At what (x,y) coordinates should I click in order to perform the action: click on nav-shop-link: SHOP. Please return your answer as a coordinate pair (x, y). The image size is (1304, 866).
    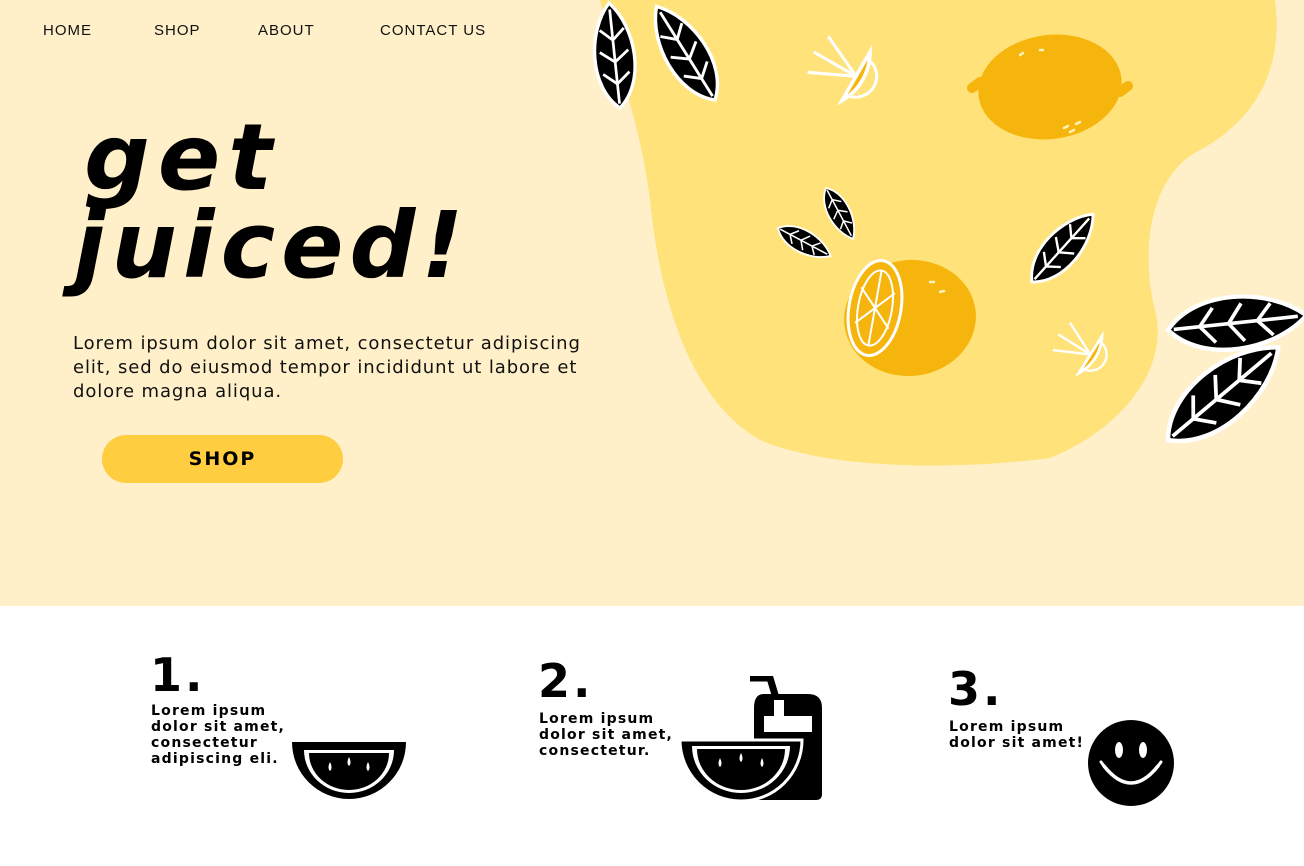
    Looking at the image, I should click on (177, 30).